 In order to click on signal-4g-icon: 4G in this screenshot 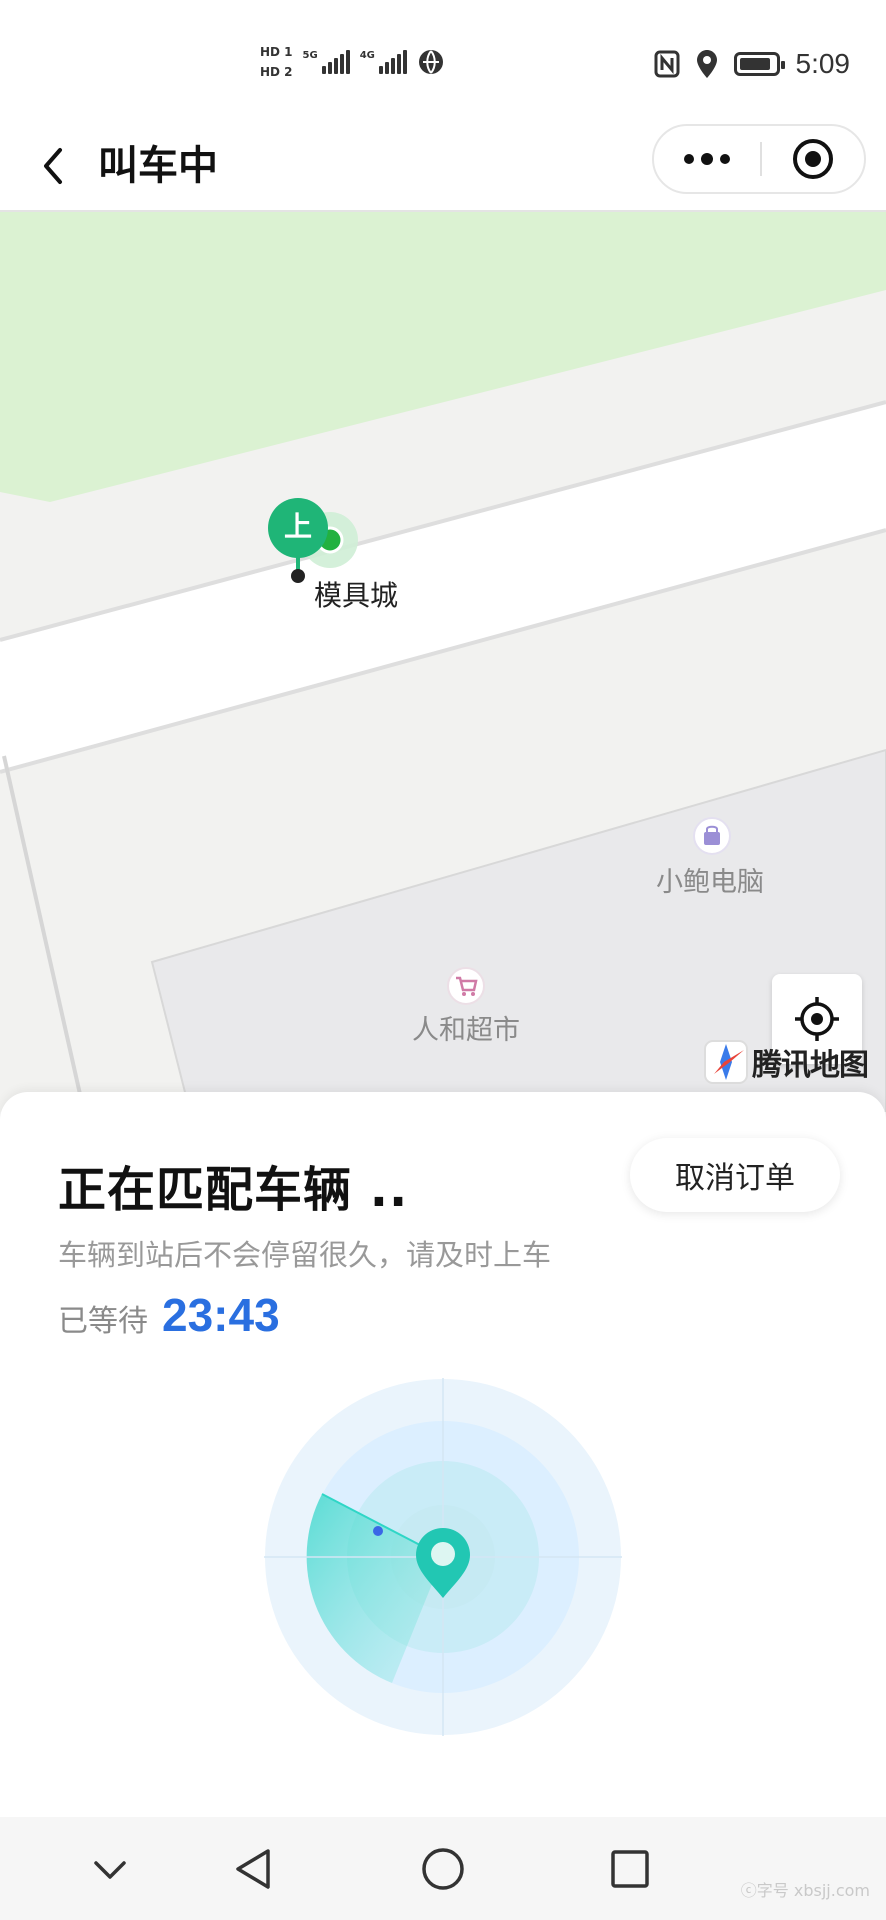, I will do `click(383, 62)`.